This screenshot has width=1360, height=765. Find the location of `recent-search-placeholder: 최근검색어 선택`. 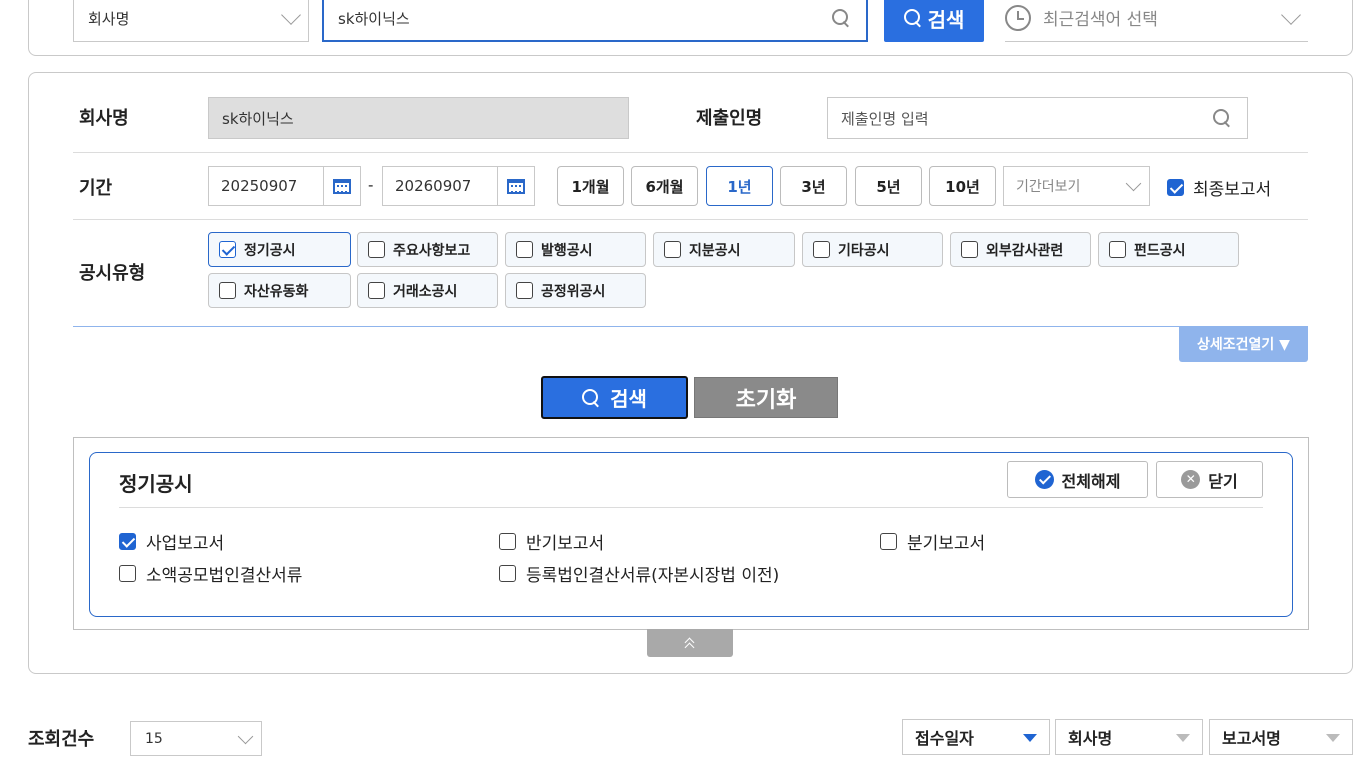

recent-search-placeholder: 최근검색어 선택 is located at coordinates (1100, 20).